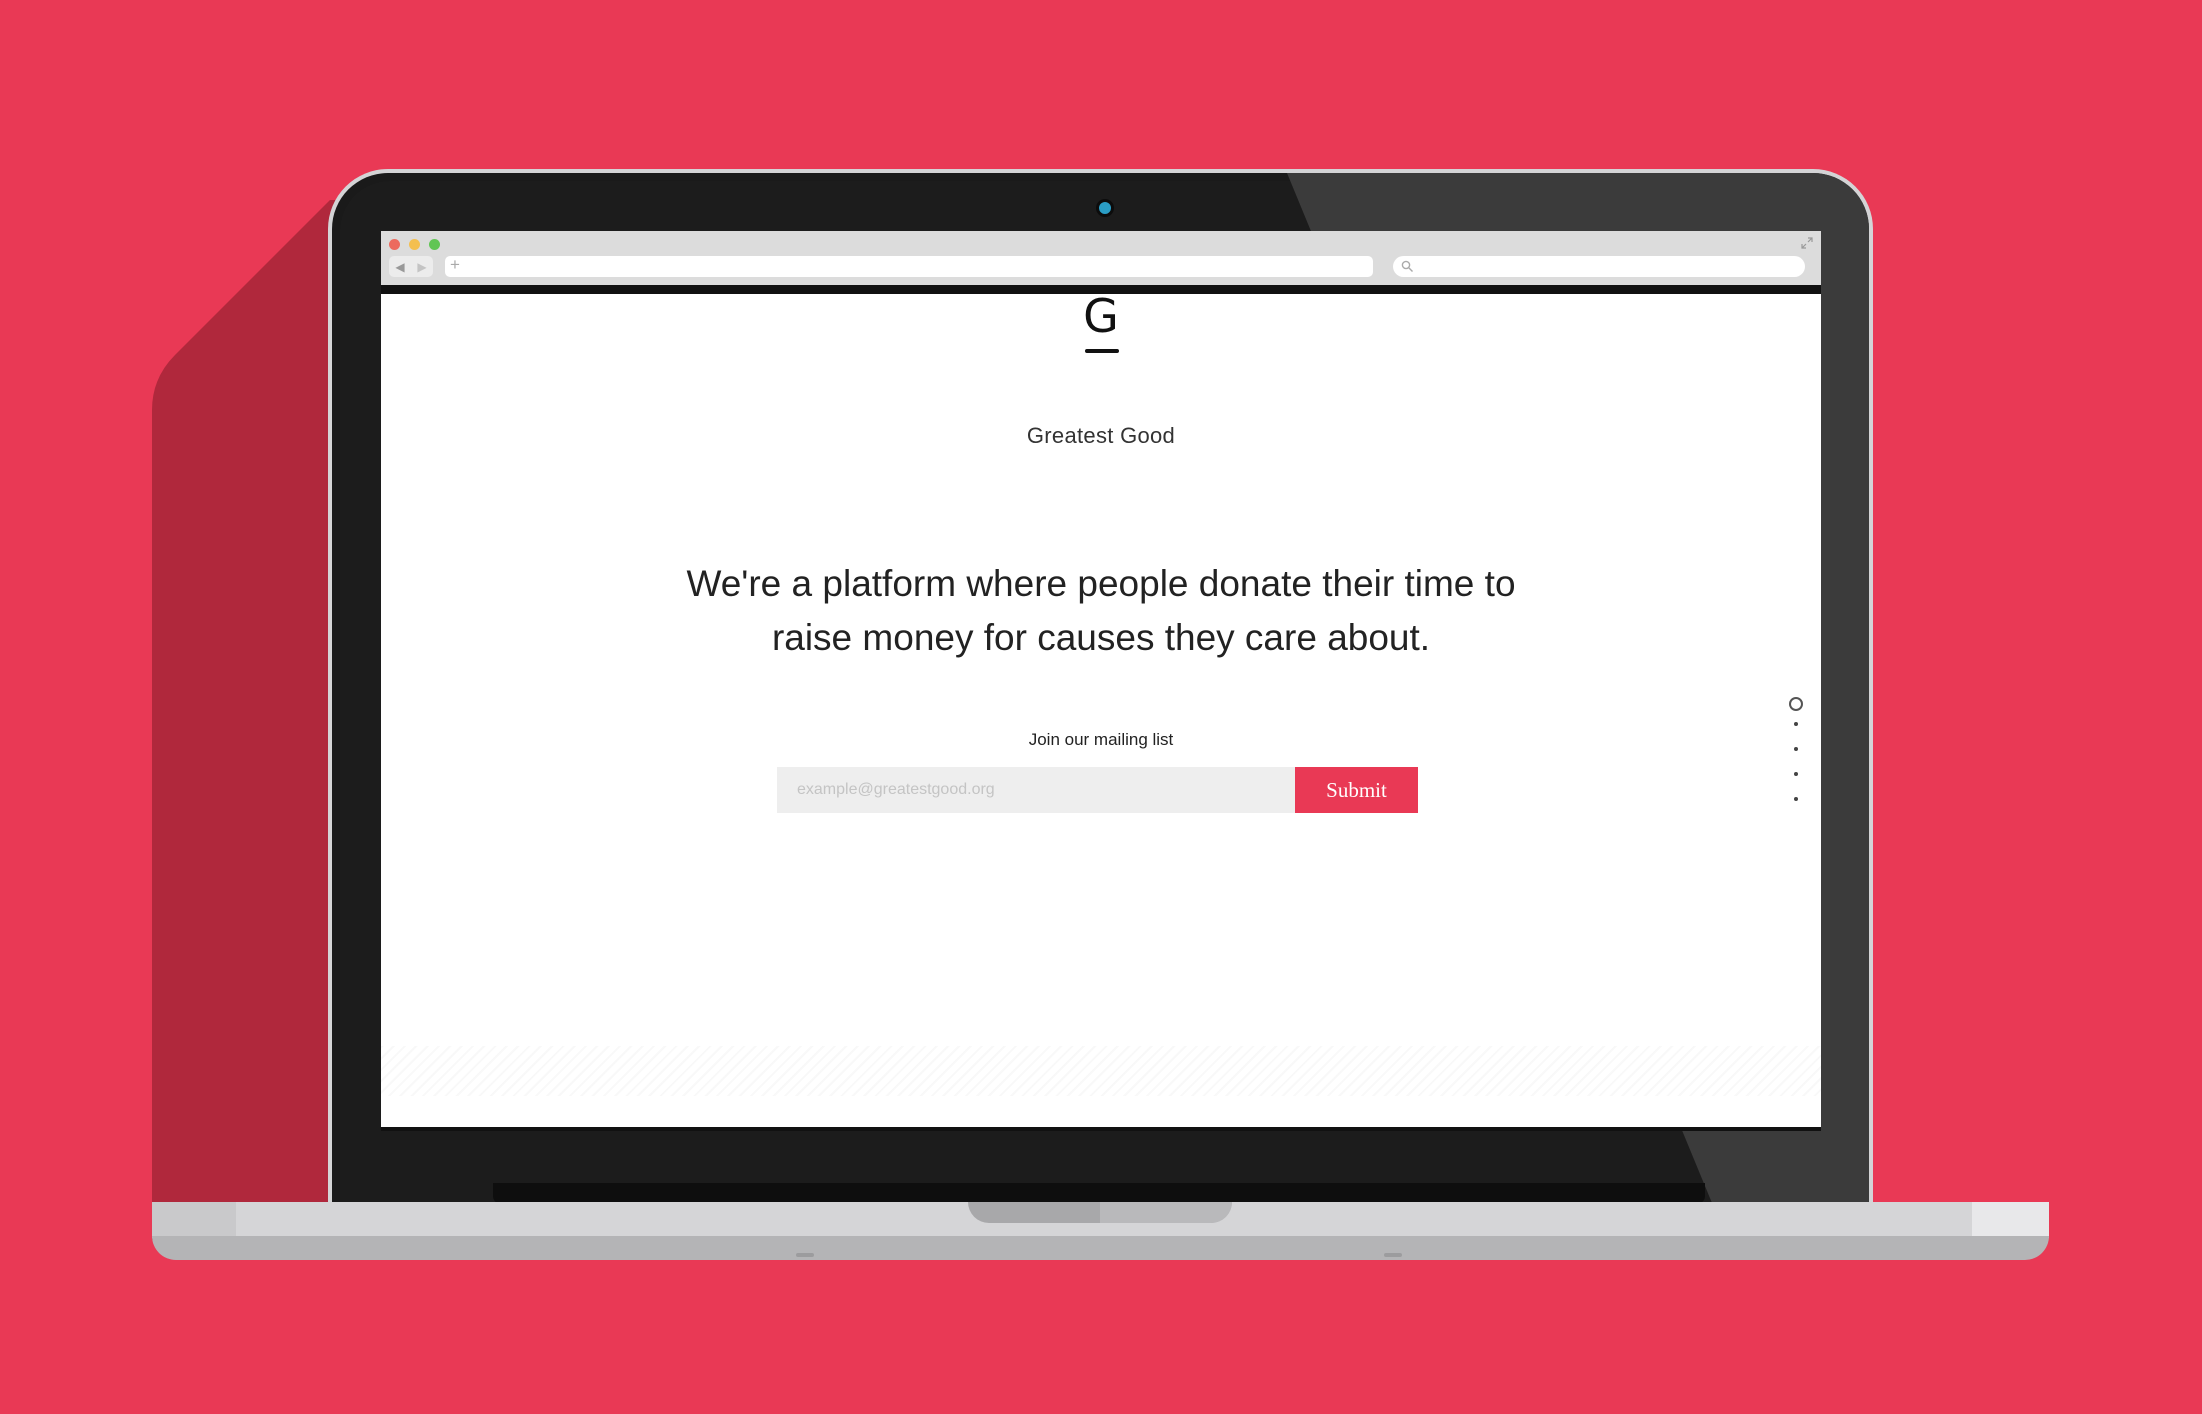 The height and width of the screenshot is (1414, 2202). I want to click on browser-toolbar: ◀ ▶ +, so click(1101, 262).